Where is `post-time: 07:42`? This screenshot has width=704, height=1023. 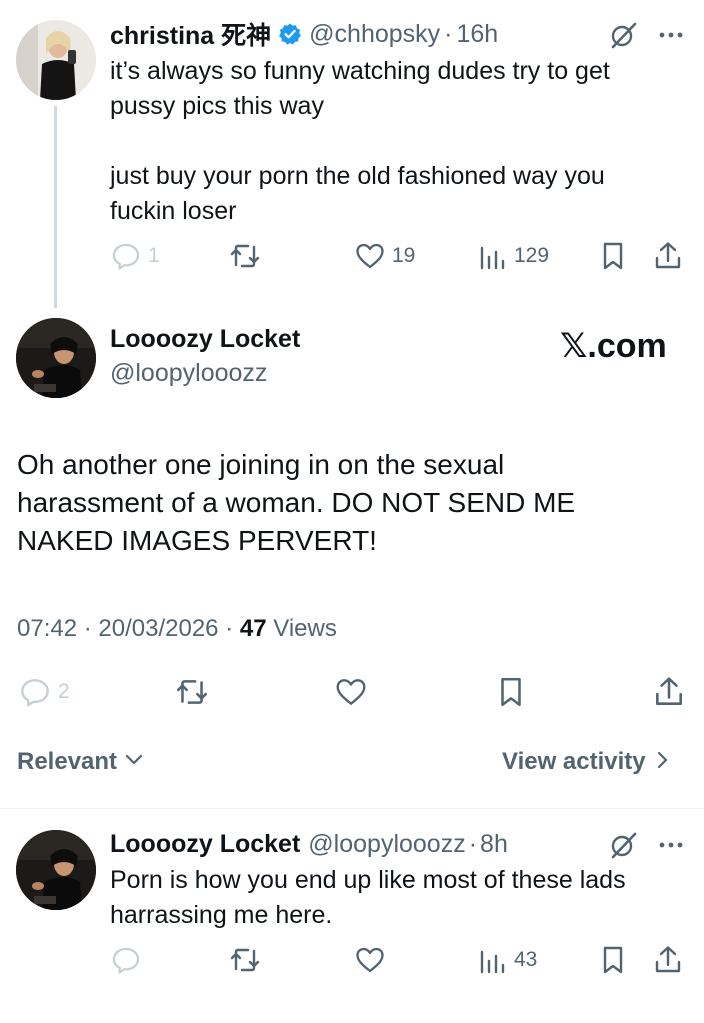 post-time: 07:42 is located at coordinates (47, 628).